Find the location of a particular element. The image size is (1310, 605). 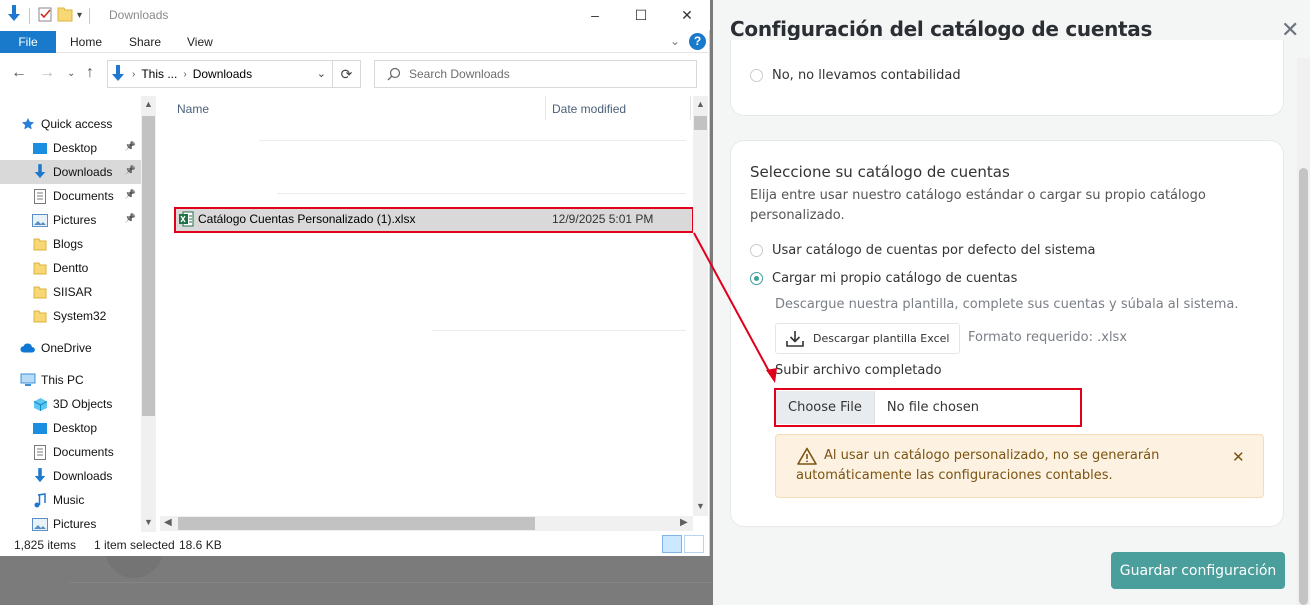

item-count: 1,825 items is located at coordinates (45, 545).